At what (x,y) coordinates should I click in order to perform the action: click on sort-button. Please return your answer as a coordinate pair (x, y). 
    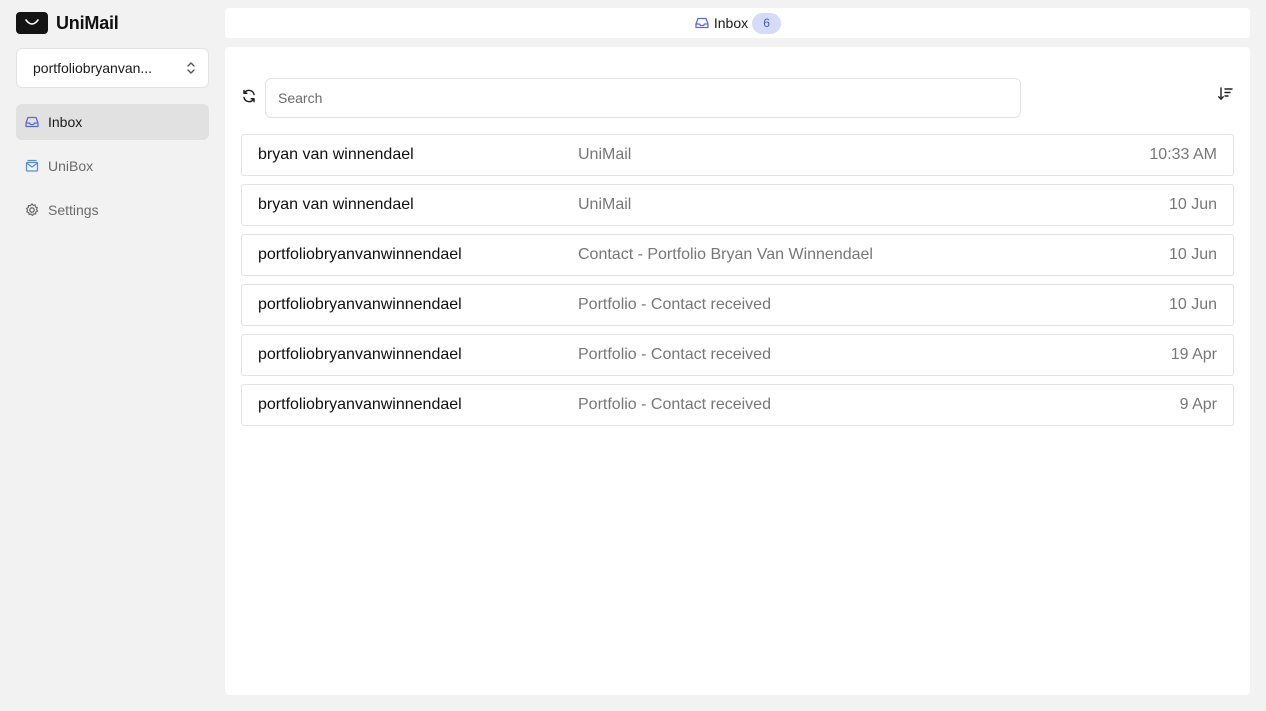
    Looking at the image, I should click on (1225, 96).